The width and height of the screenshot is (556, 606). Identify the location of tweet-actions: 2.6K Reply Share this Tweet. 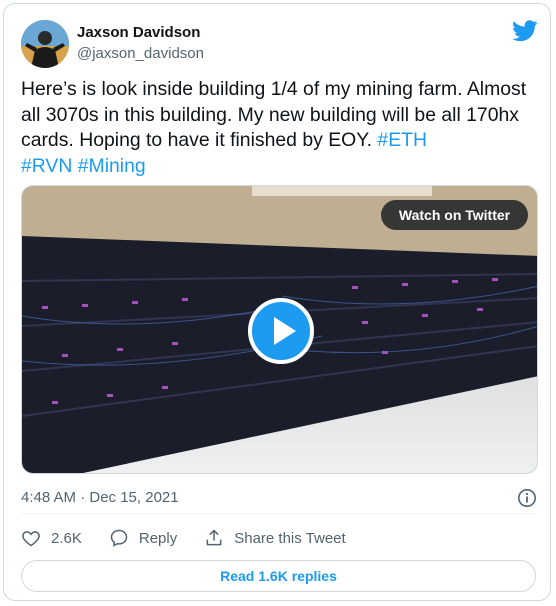
(197, 538).